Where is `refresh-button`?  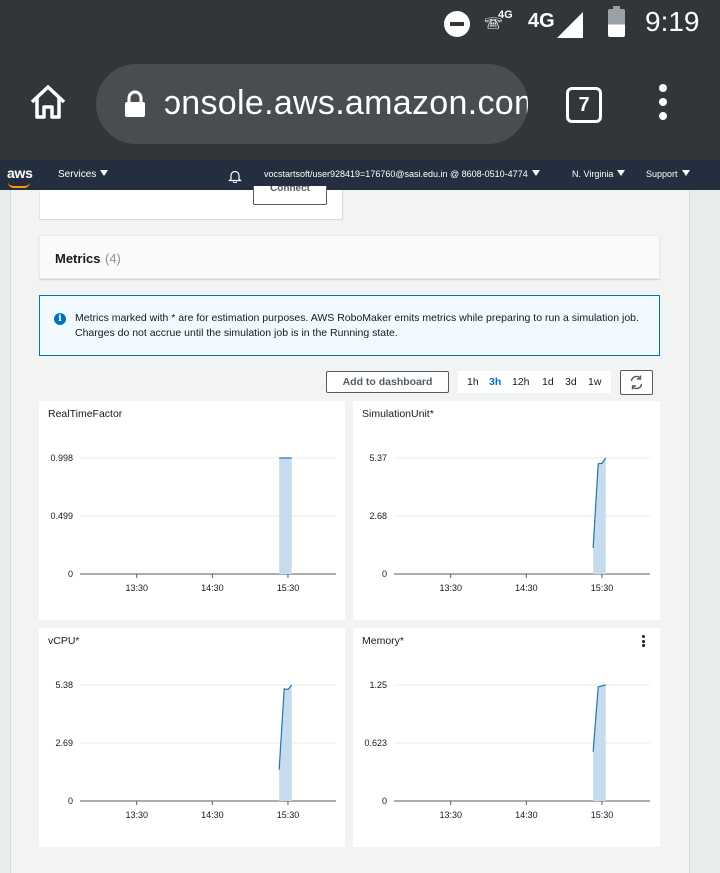
refresh-button is located at coordinates (636, 382).